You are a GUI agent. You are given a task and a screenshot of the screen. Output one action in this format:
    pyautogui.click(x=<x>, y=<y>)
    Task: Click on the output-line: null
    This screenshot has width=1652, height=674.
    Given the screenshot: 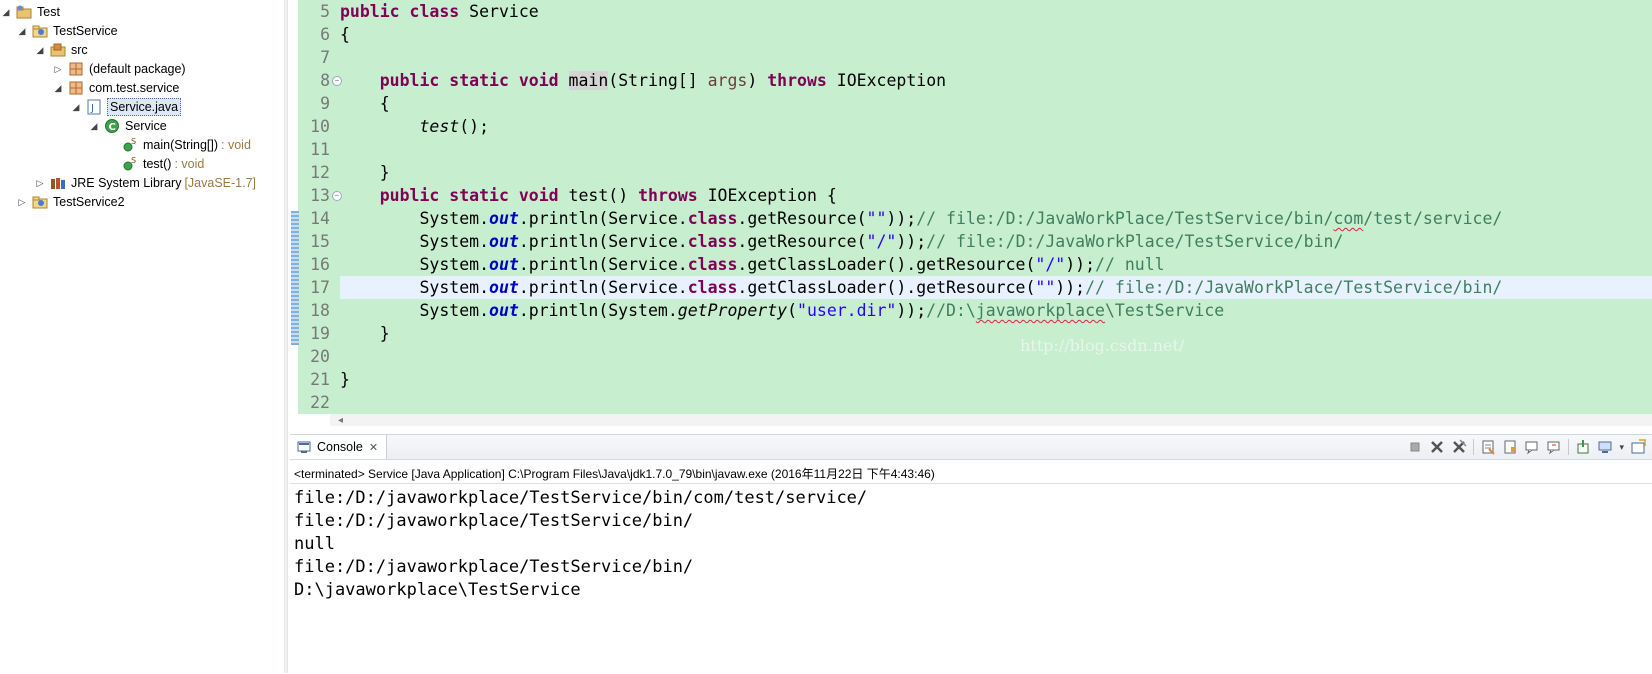 What is the action you would take?
    pyautogui.click(x=314, y=544)
    